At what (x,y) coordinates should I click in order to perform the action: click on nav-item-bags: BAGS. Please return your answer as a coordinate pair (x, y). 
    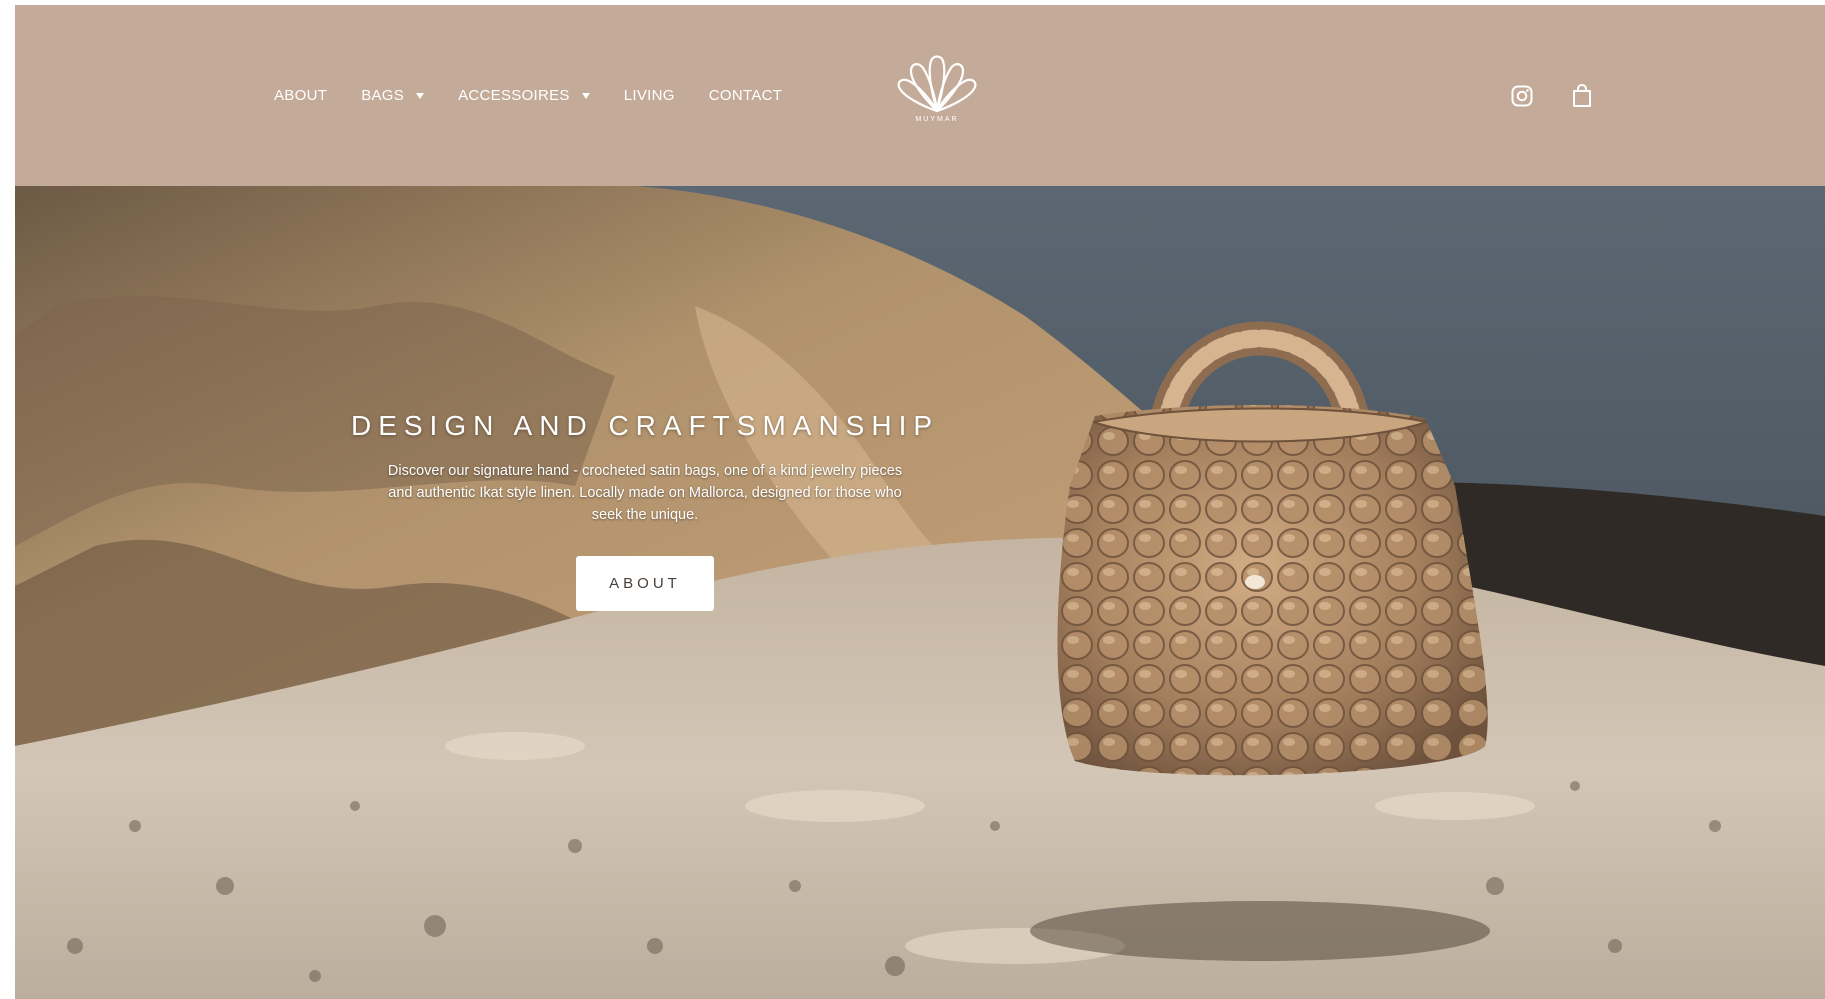
    Looking at the image, I should click on (393, 95).